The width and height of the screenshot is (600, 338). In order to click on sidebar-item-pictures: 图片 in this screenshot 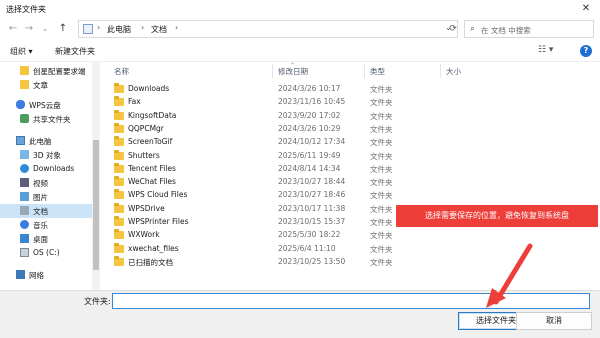, I will do `click(48, 197)`.